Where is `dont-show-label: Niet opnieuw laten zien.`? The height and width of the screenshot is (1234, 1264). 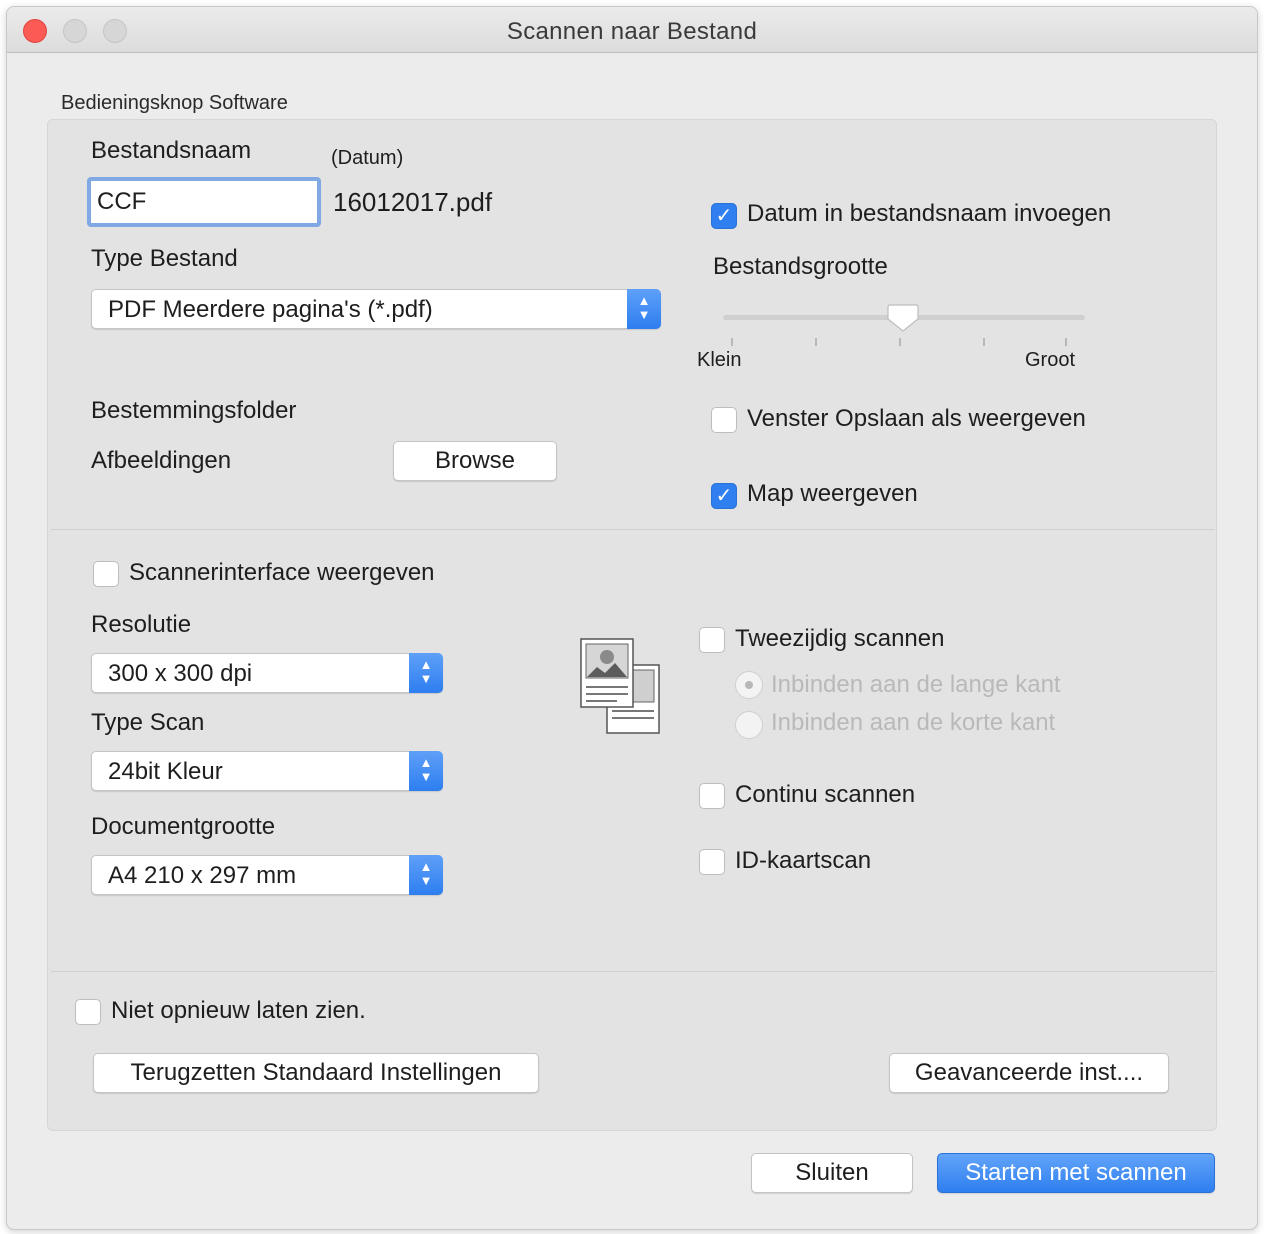 dont-show-label: Niet opnieuw laten zien. is located at coordinates (238, 1010).